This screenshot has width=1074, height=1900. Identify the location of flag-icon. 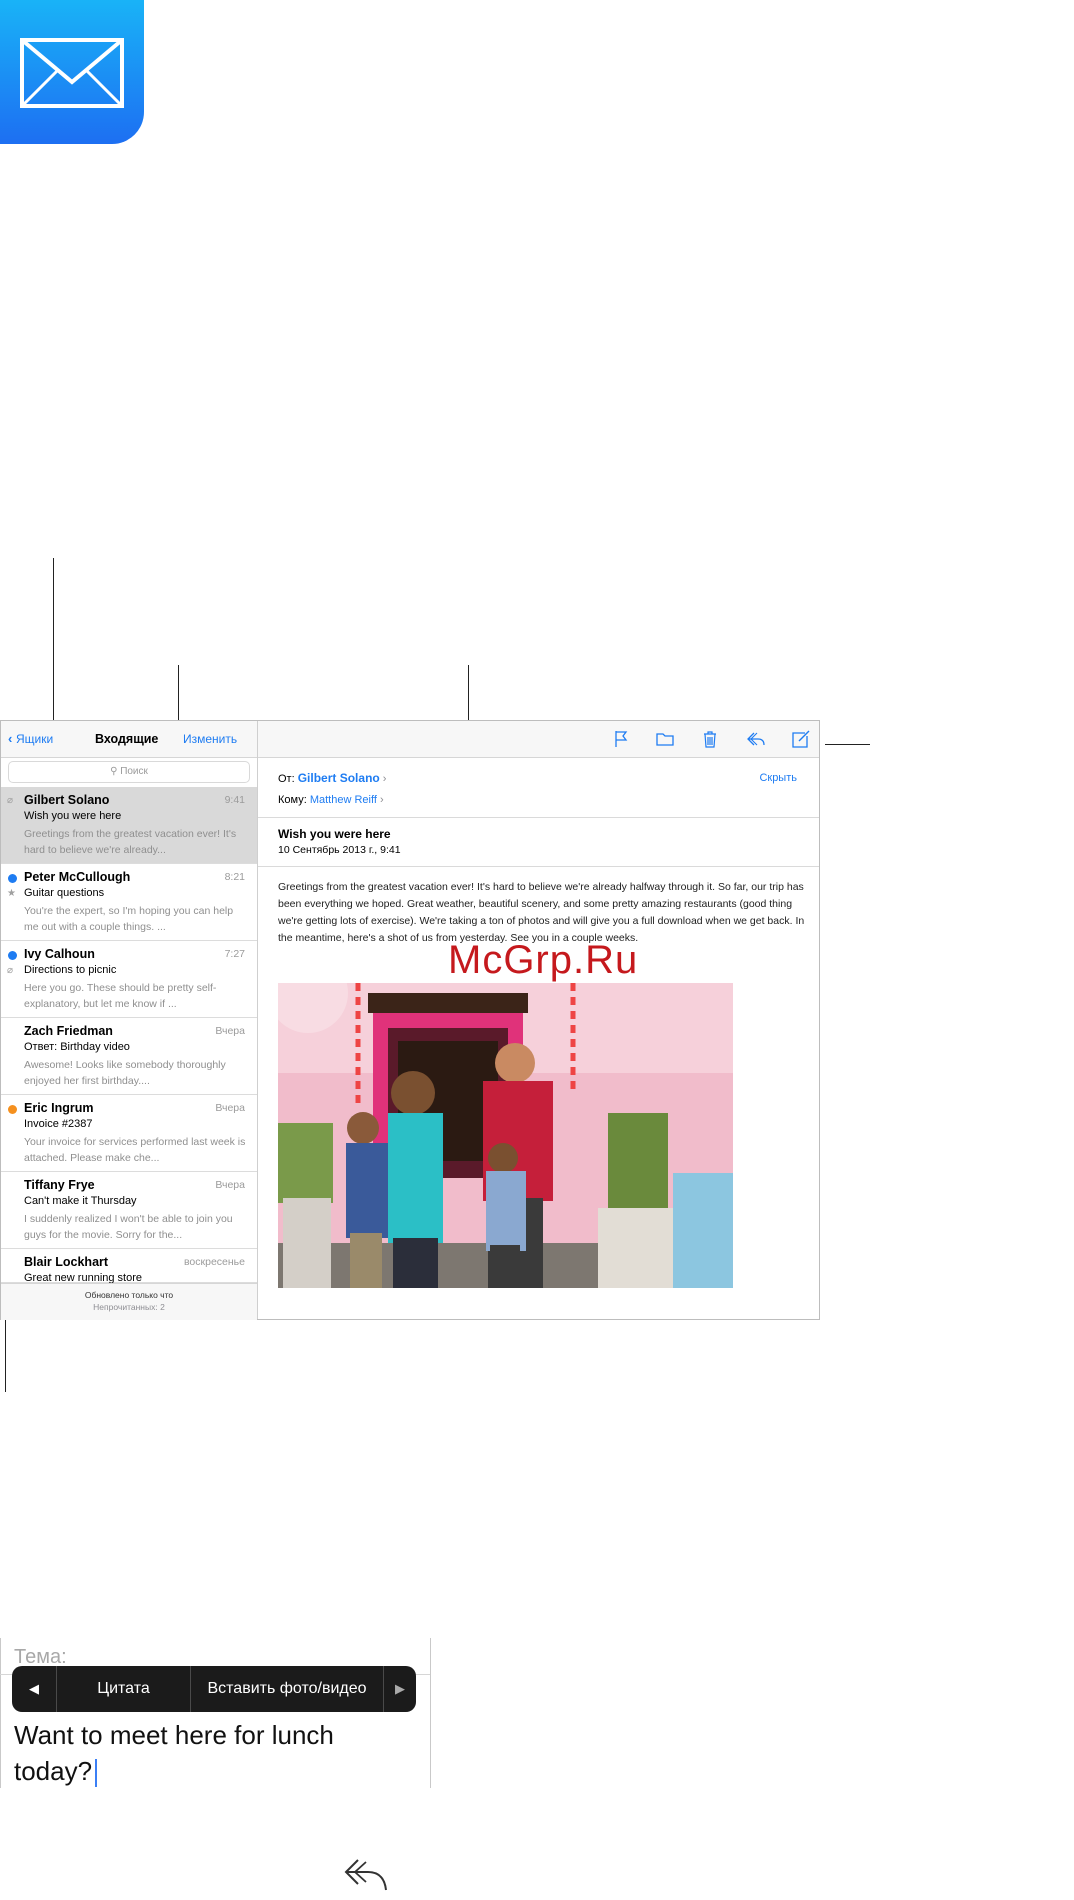
(621, 739).